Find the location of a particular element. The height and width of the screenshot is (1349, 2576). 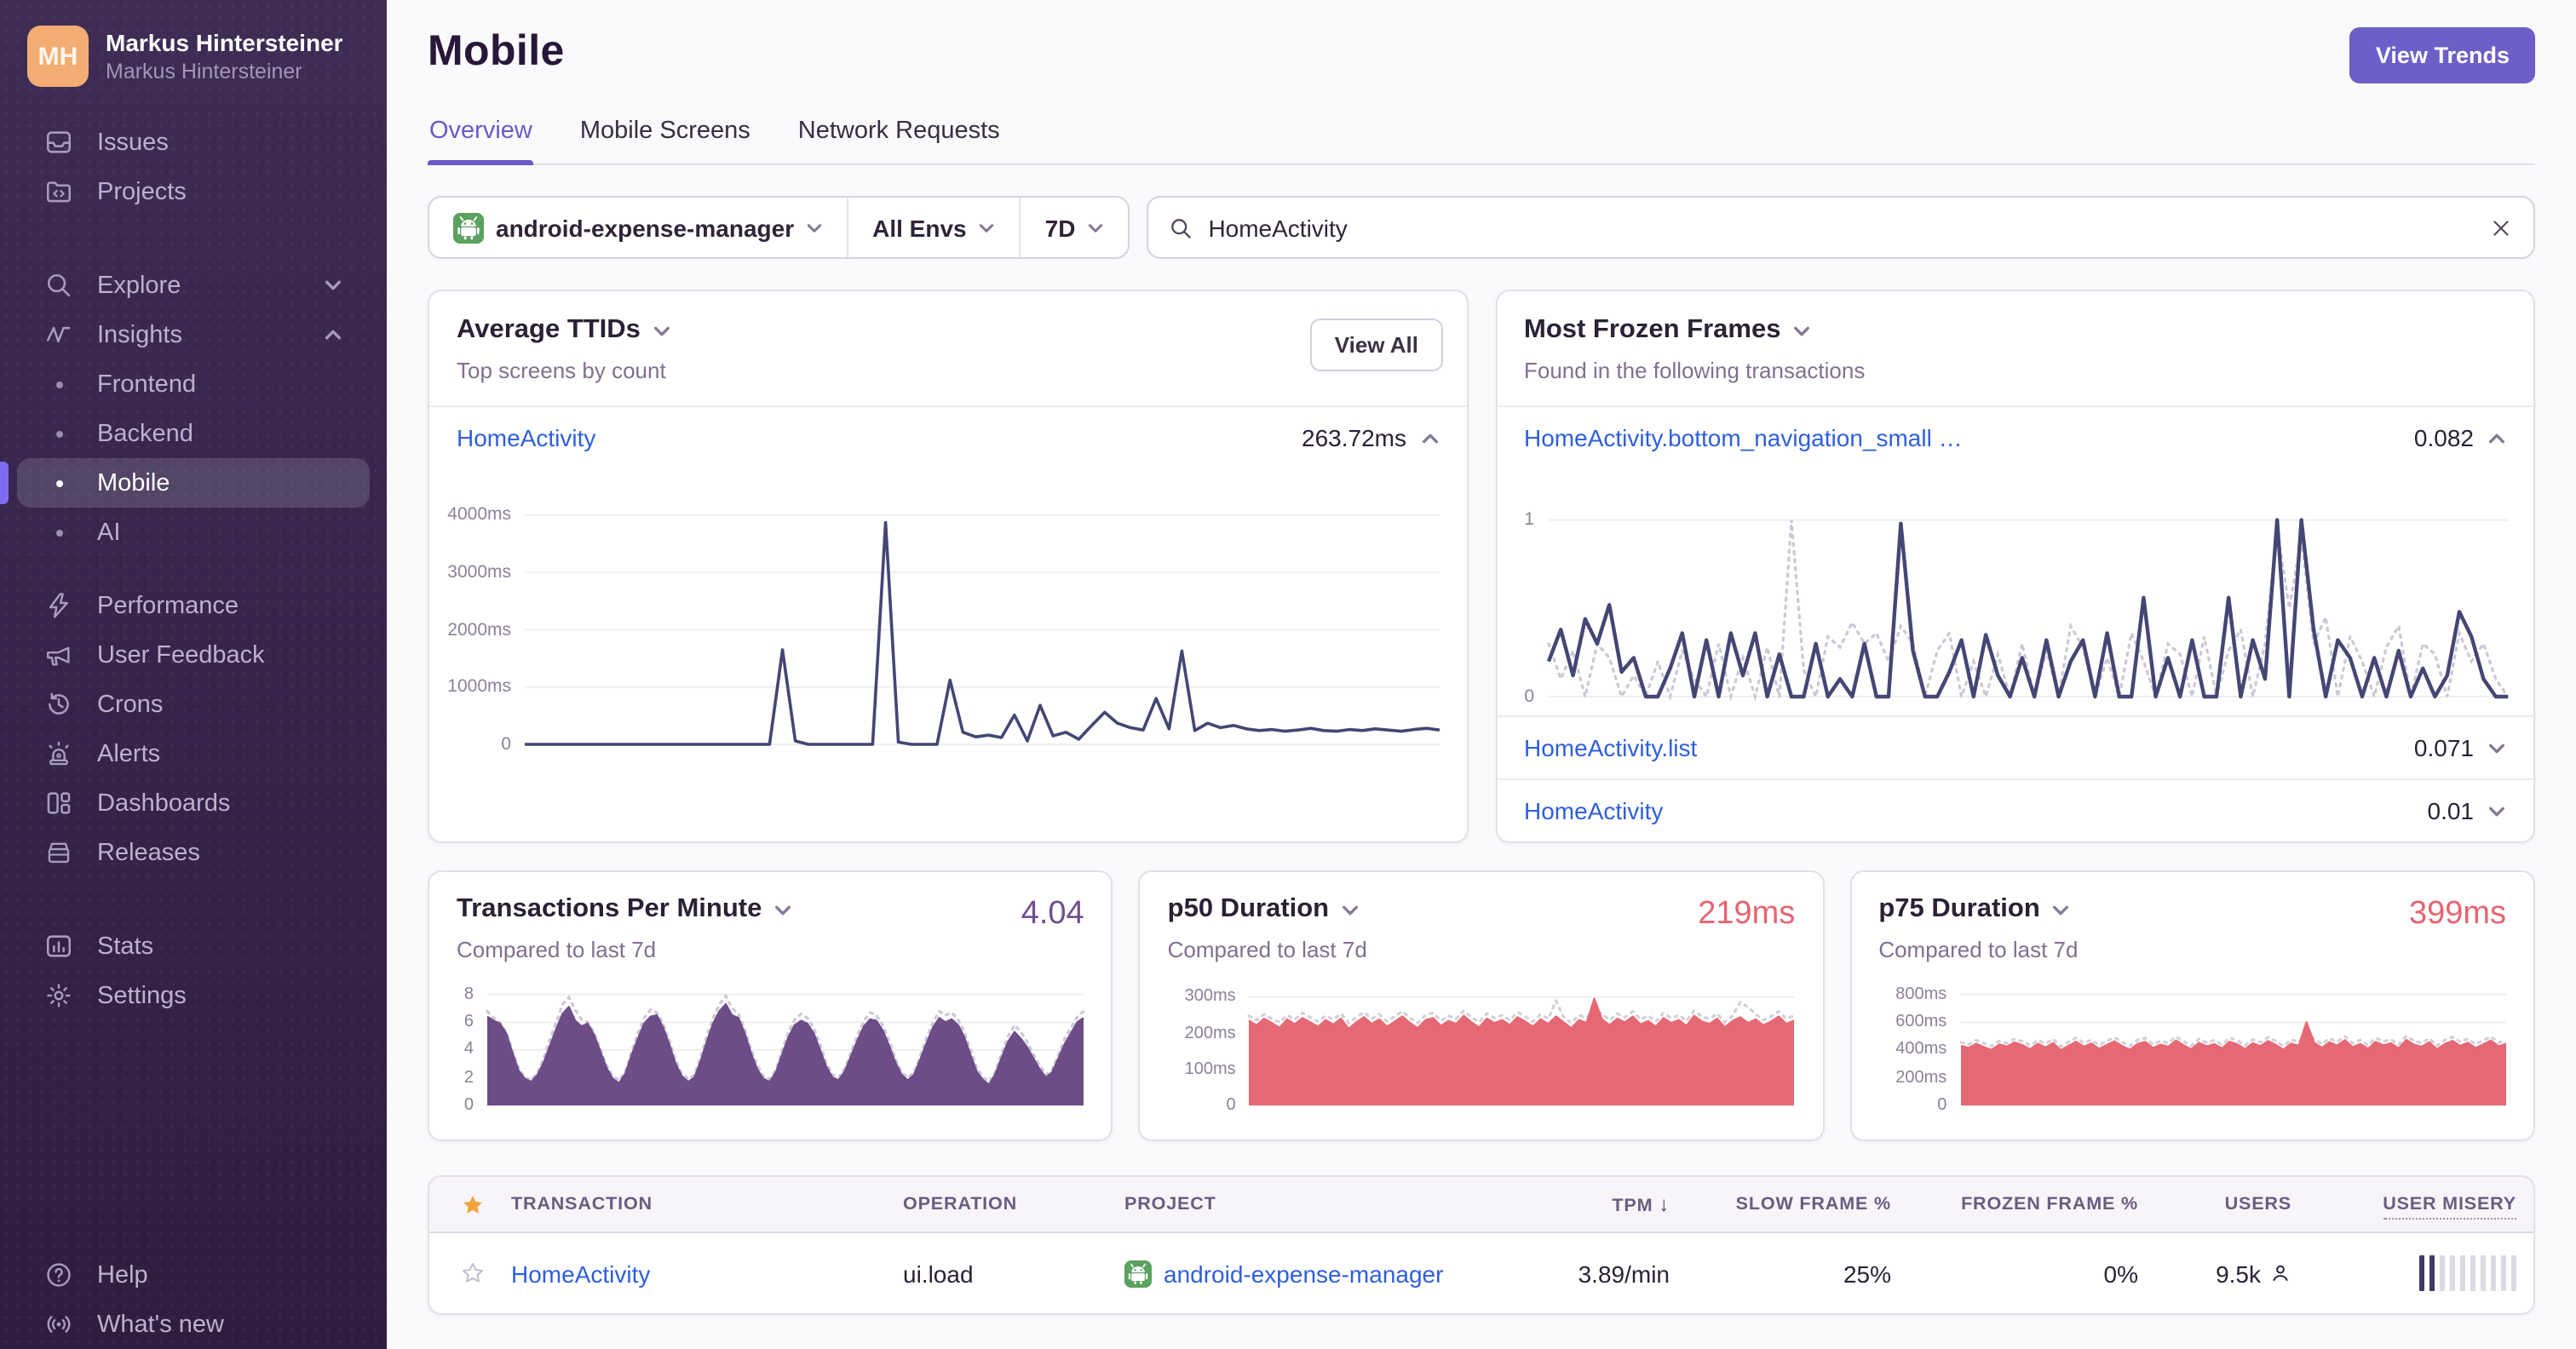

tpm-title: Transactions Per Minute is located at coordinates (771, 910).